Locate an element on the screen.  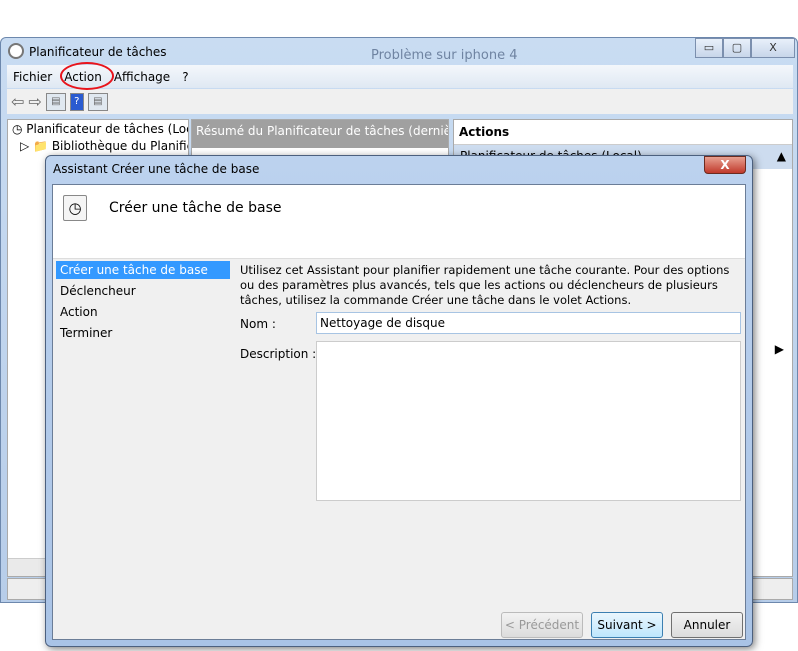
minimize-button: ▭ is located at coordinates (709, 48).